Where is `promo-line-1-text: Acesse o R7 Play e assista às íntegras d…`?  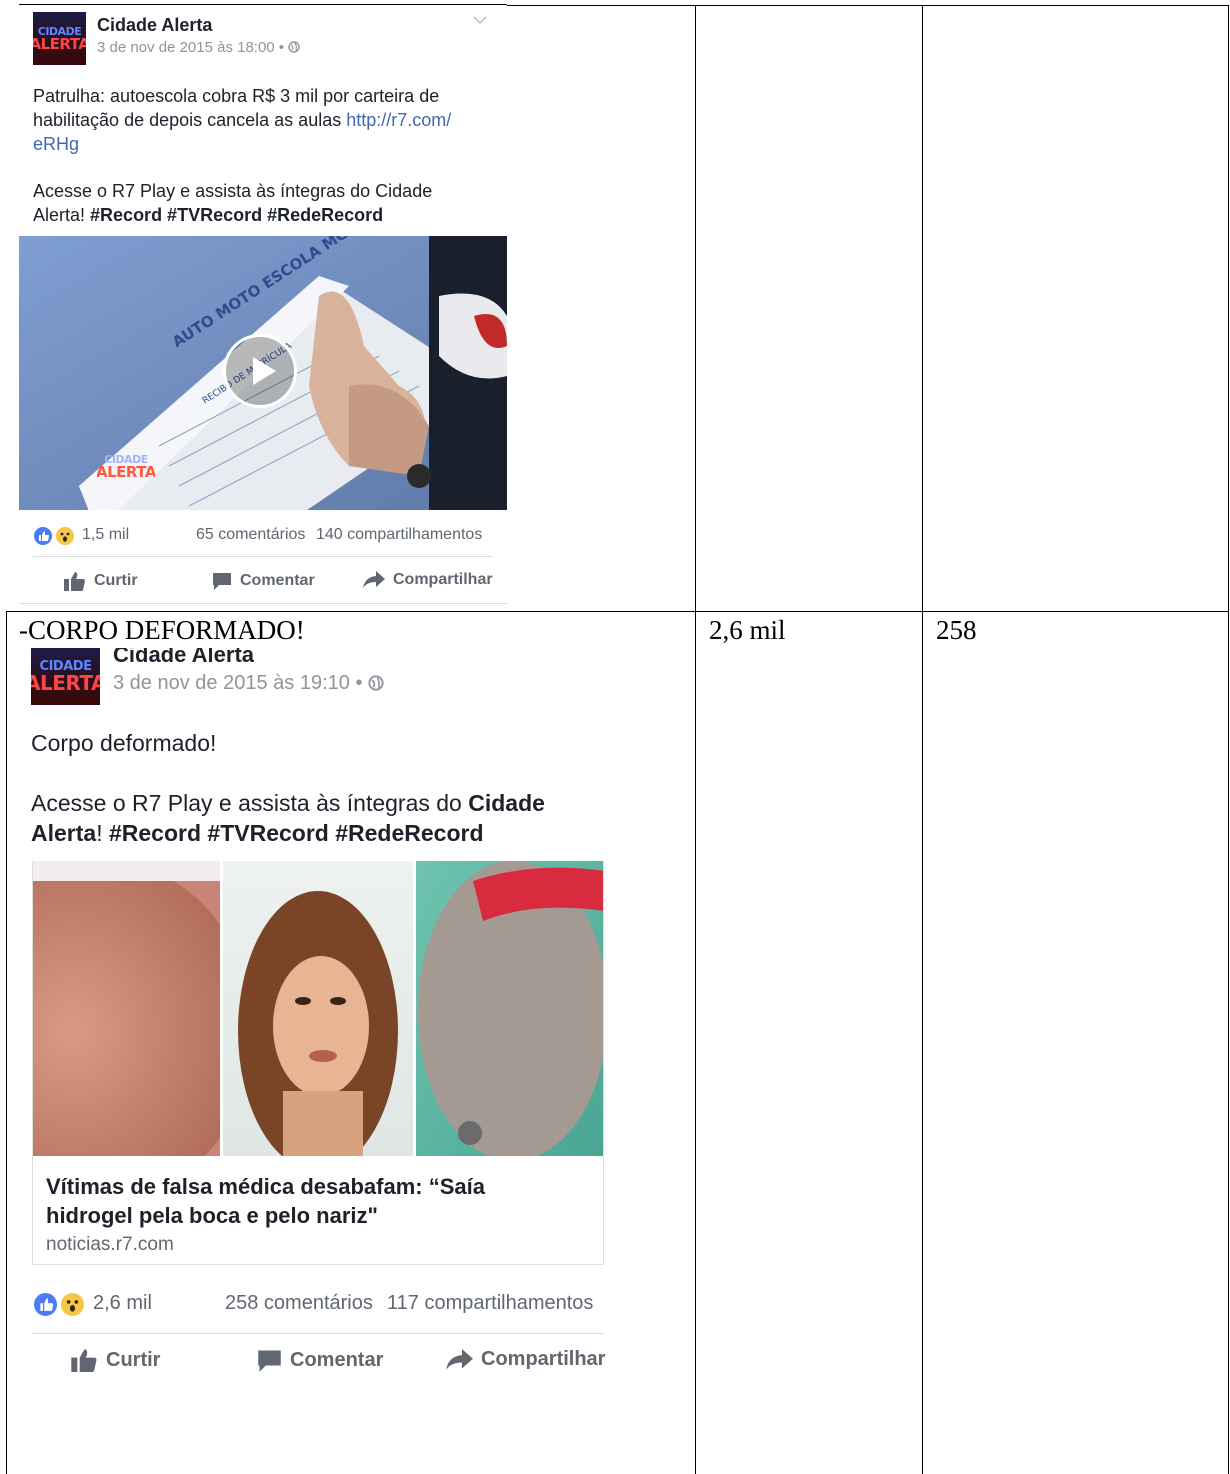
promo-line-1-text: Acesse o R7 Play e assista às íntegras d… is located at coordinates (250, 803).